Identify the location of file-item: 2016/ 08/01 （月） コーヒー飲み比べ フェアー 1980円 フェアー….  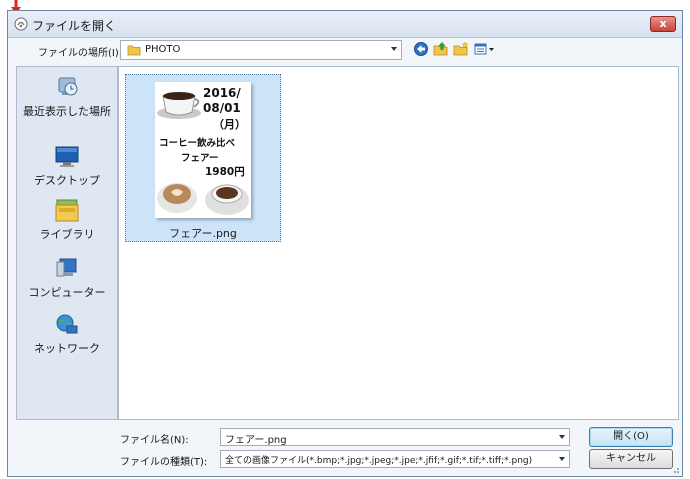
(203, 158).